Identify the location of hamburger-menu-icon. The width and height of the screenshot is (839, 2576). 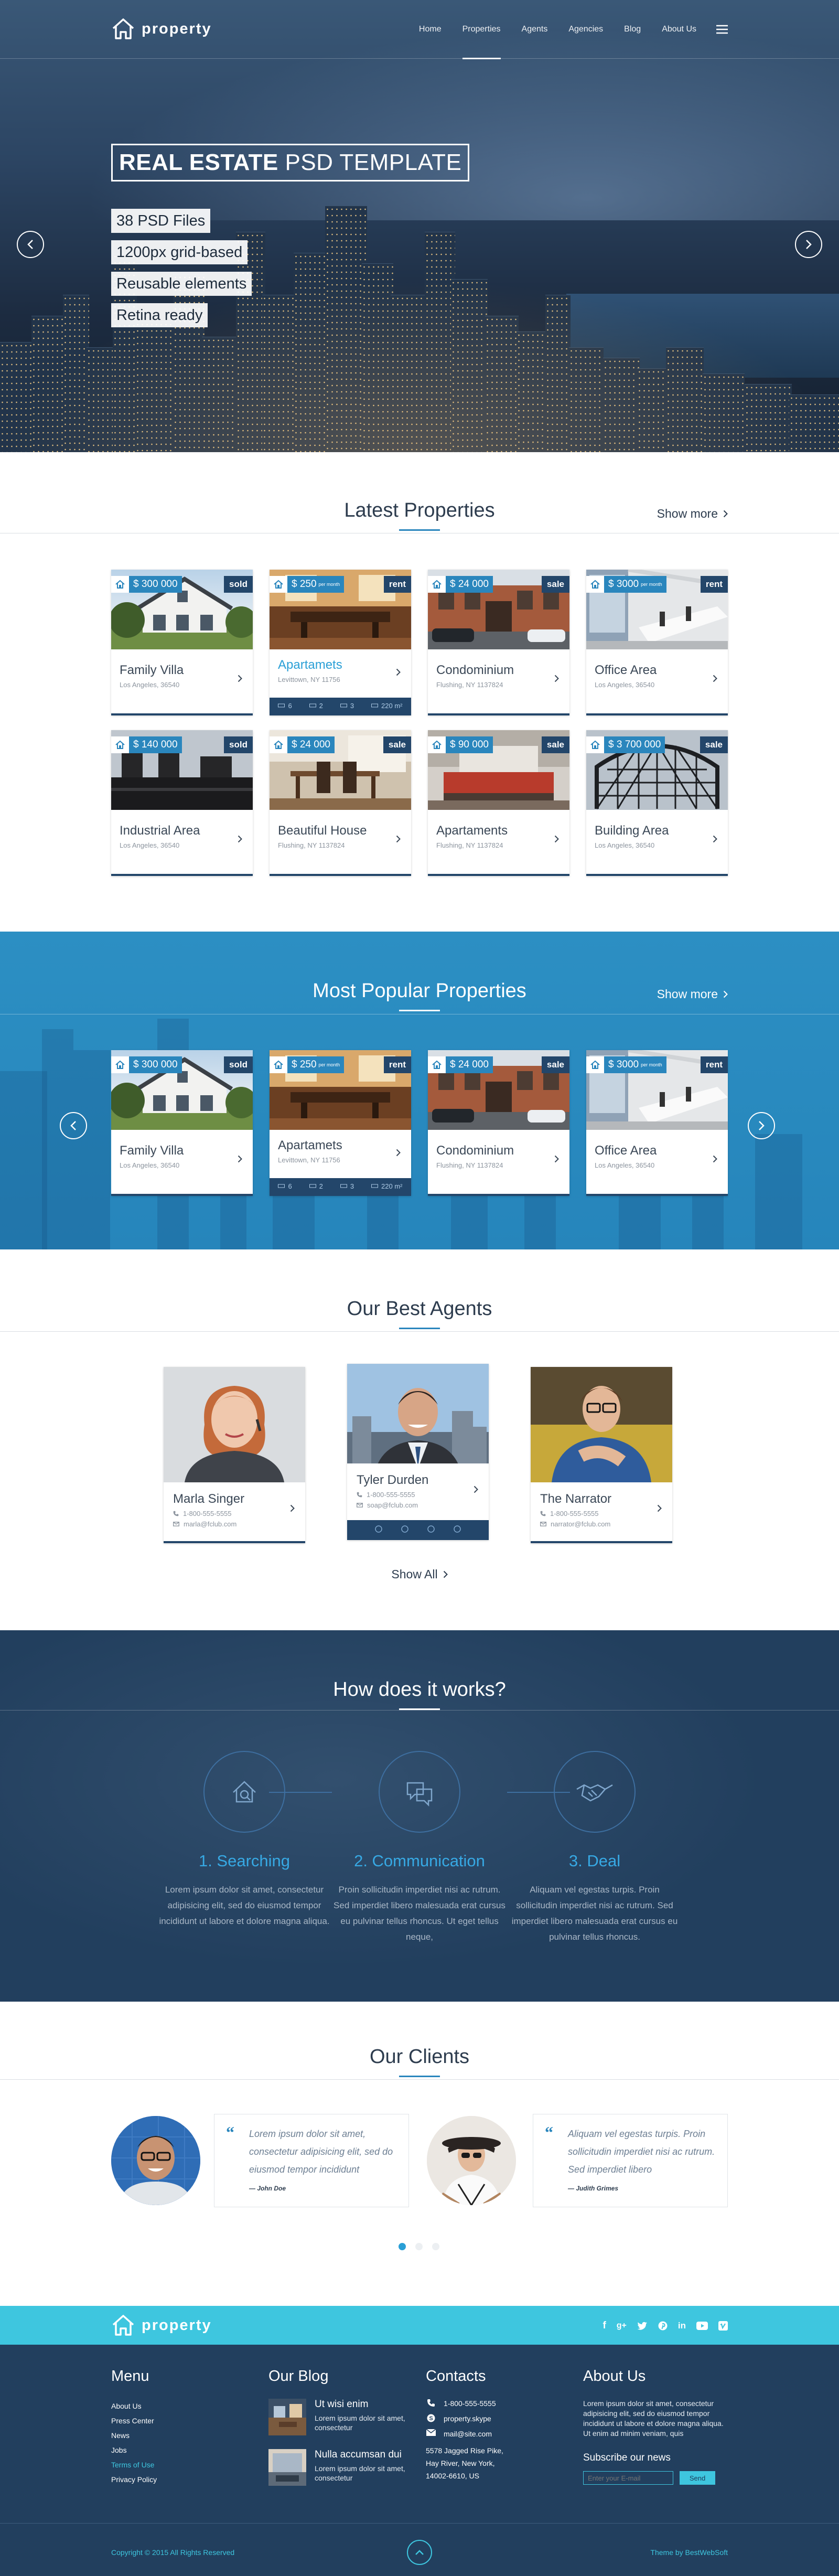
(717, 30).